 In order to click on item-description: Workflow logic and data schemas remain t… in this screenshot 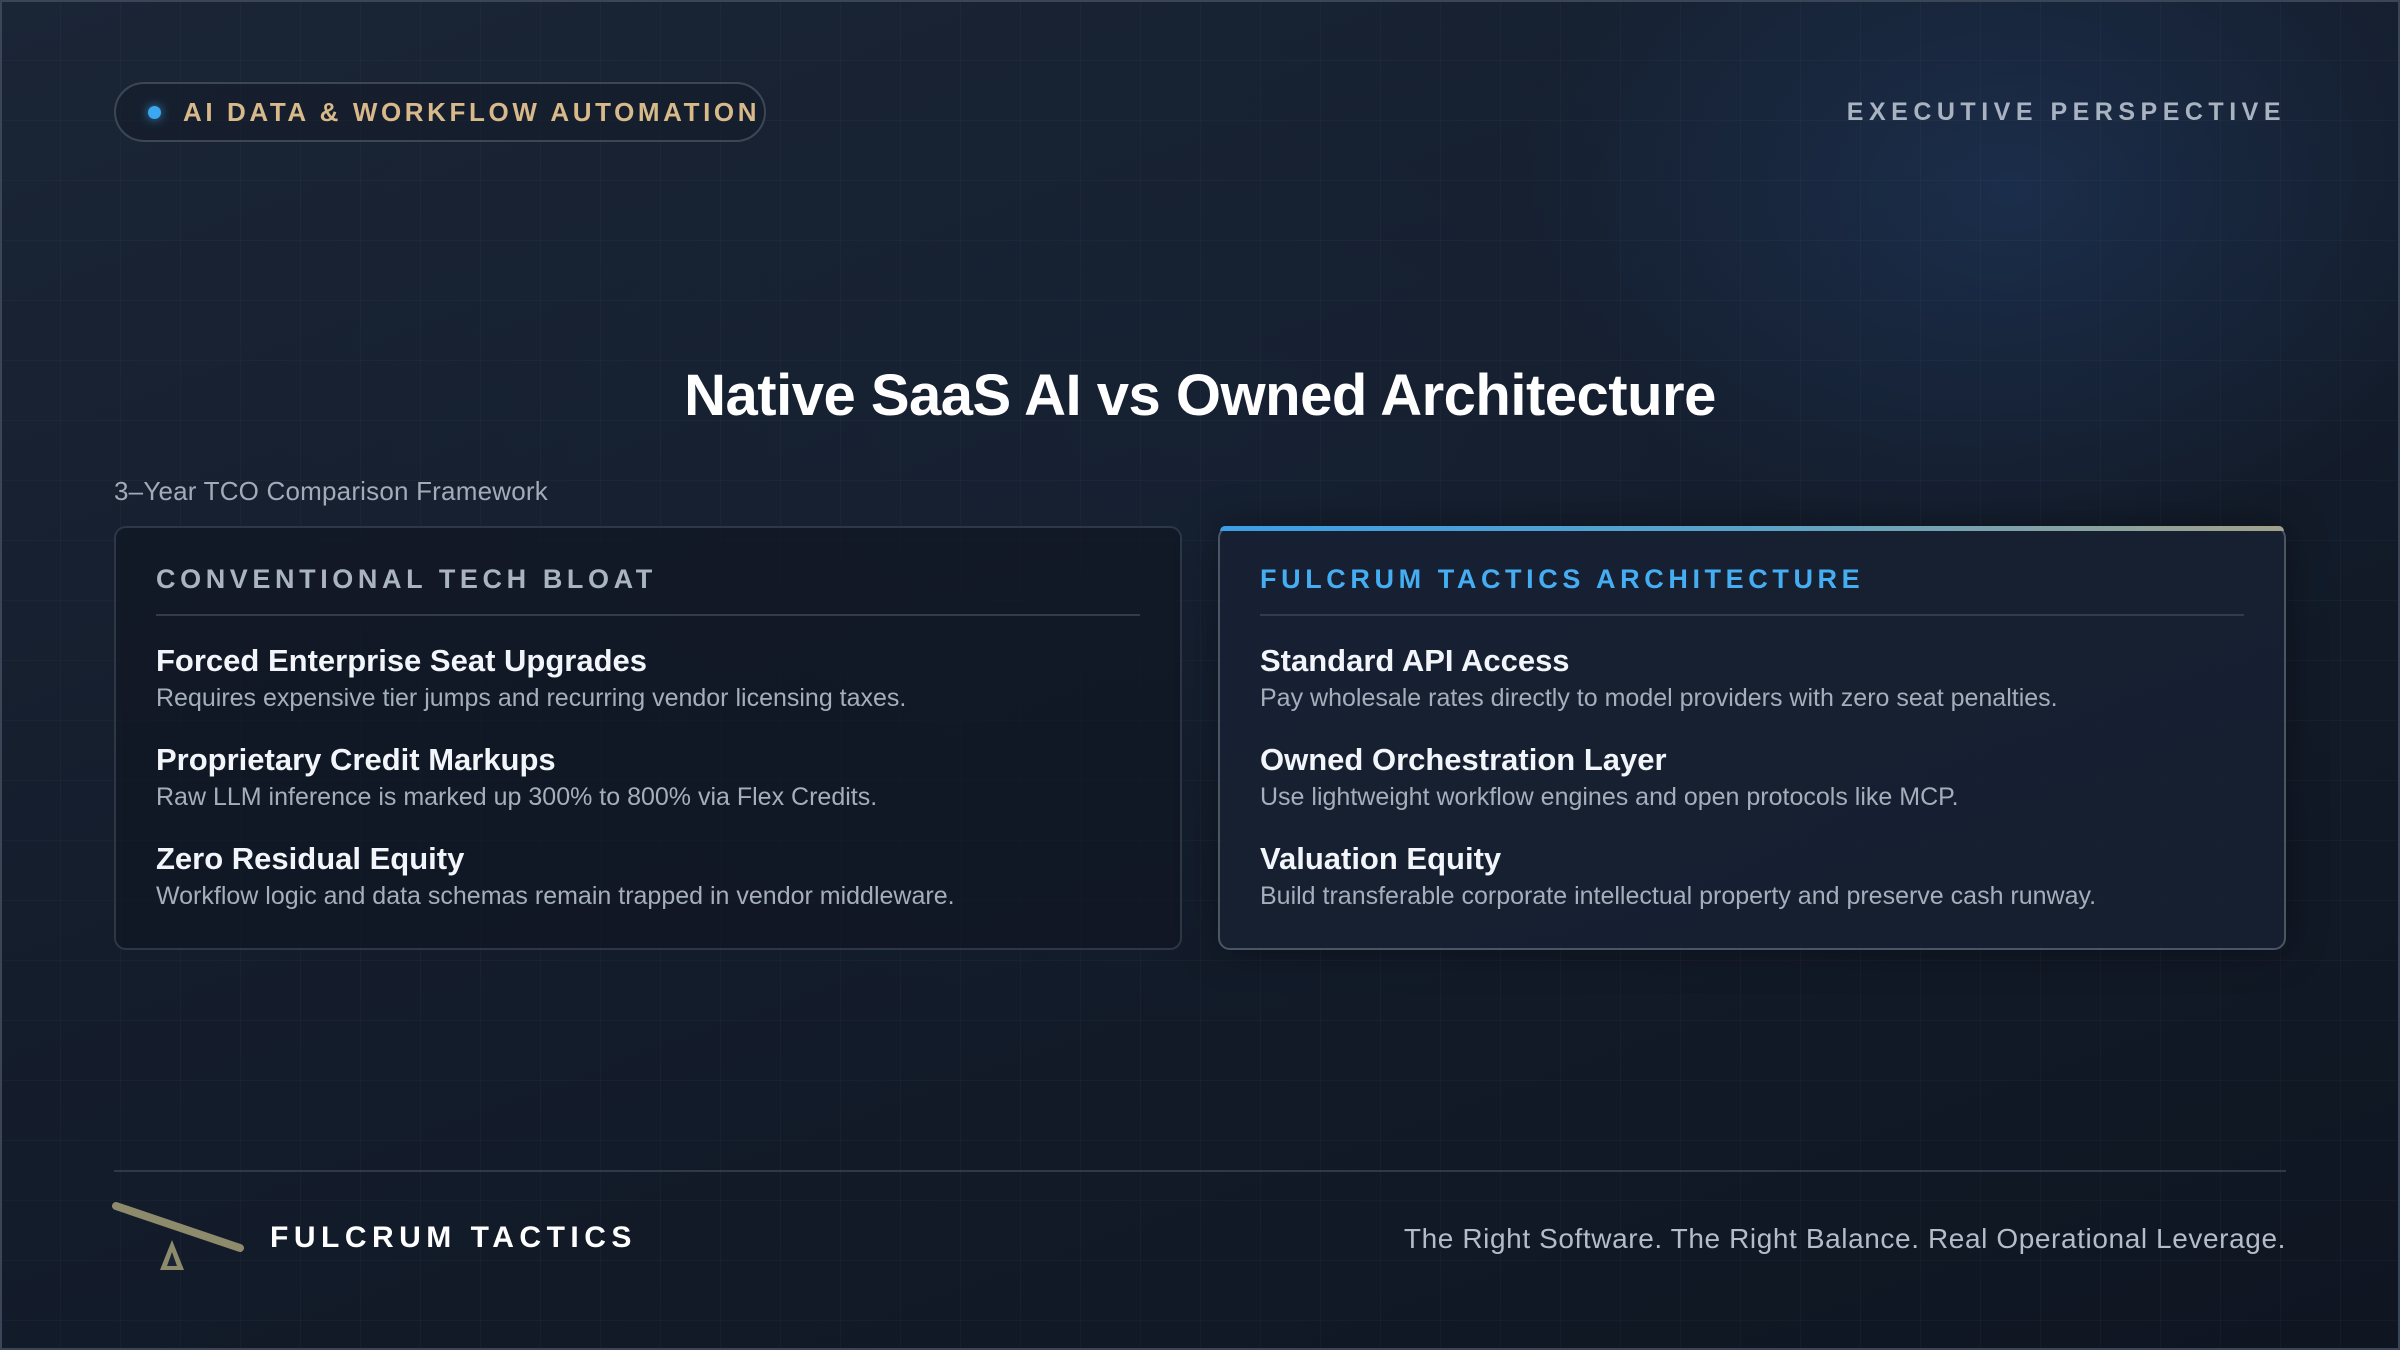, I will do `click(555, 896)`.